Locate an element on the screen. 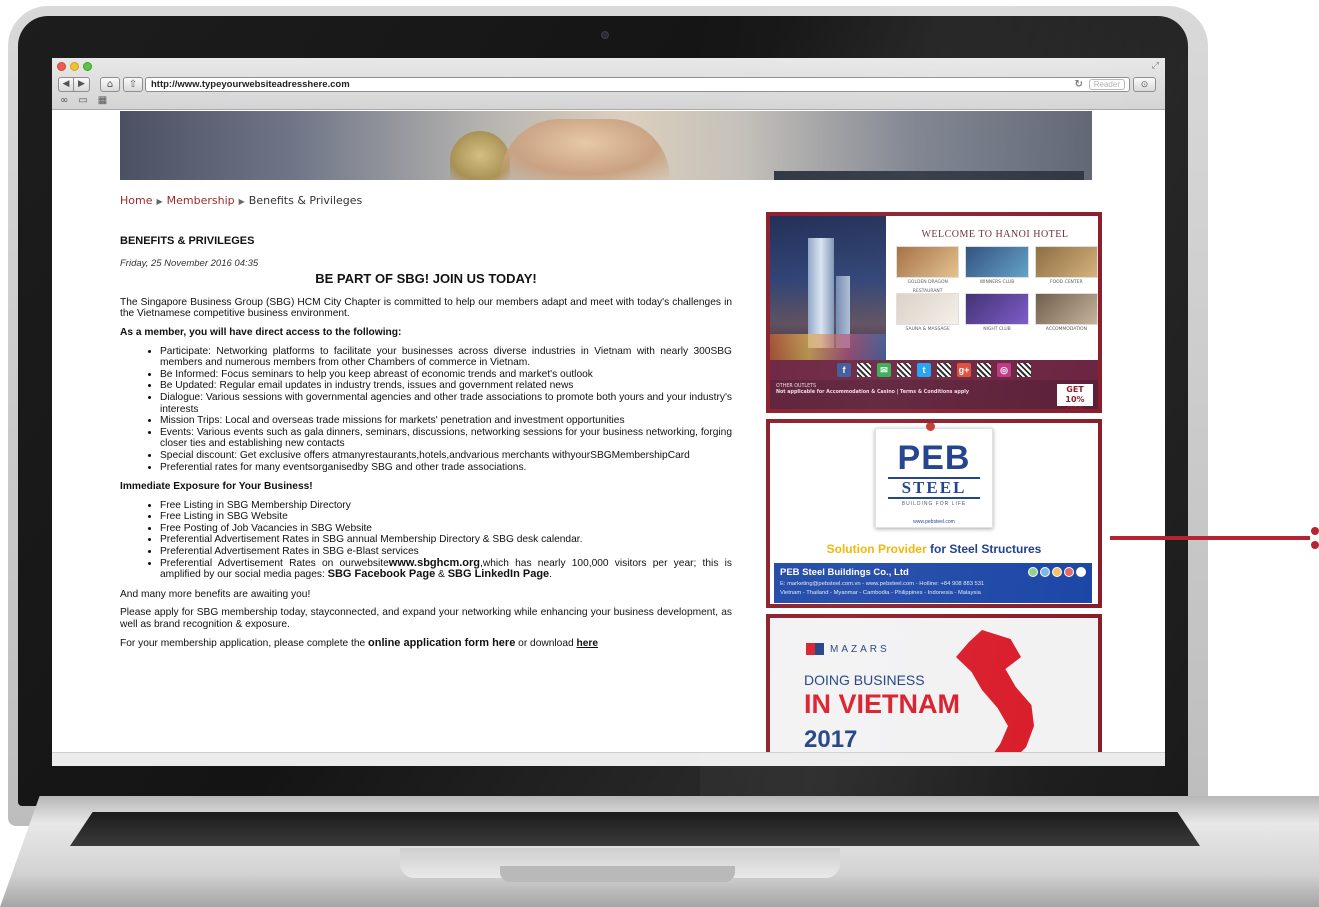 The height and width of the screenshot is (907, 1319). article-date: Friday, 25 November 2016 04:35 is located at coordinates (189, 263).